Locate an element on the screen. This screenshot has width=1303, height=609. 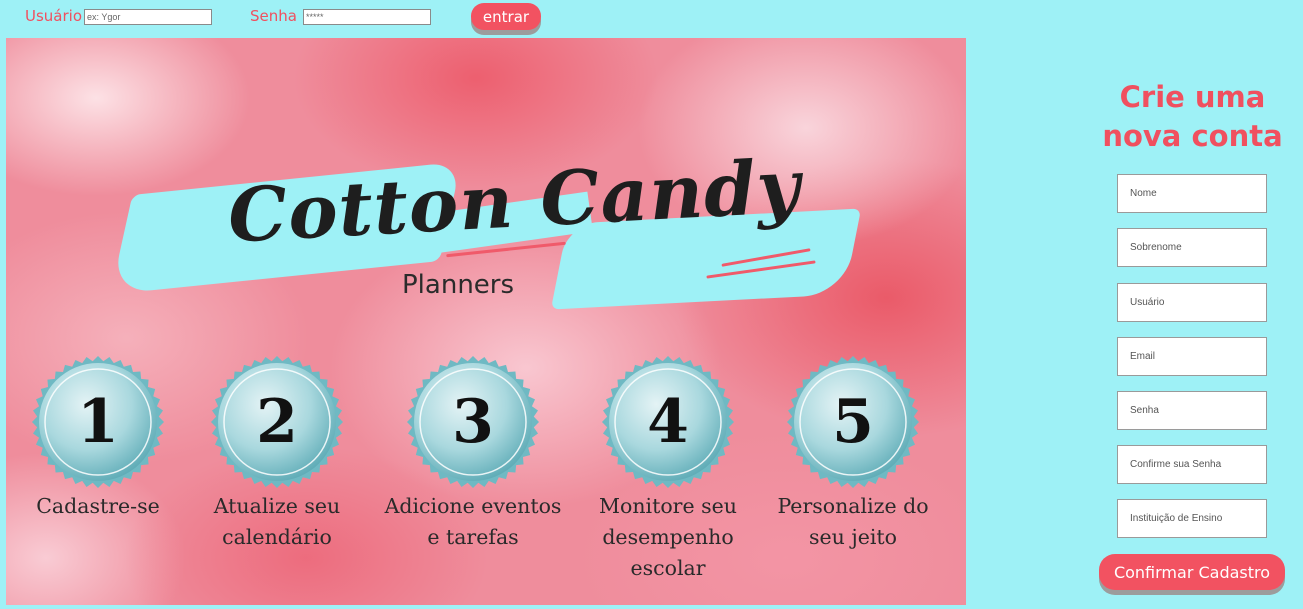
email-field is located at coordinates (1192, 356).